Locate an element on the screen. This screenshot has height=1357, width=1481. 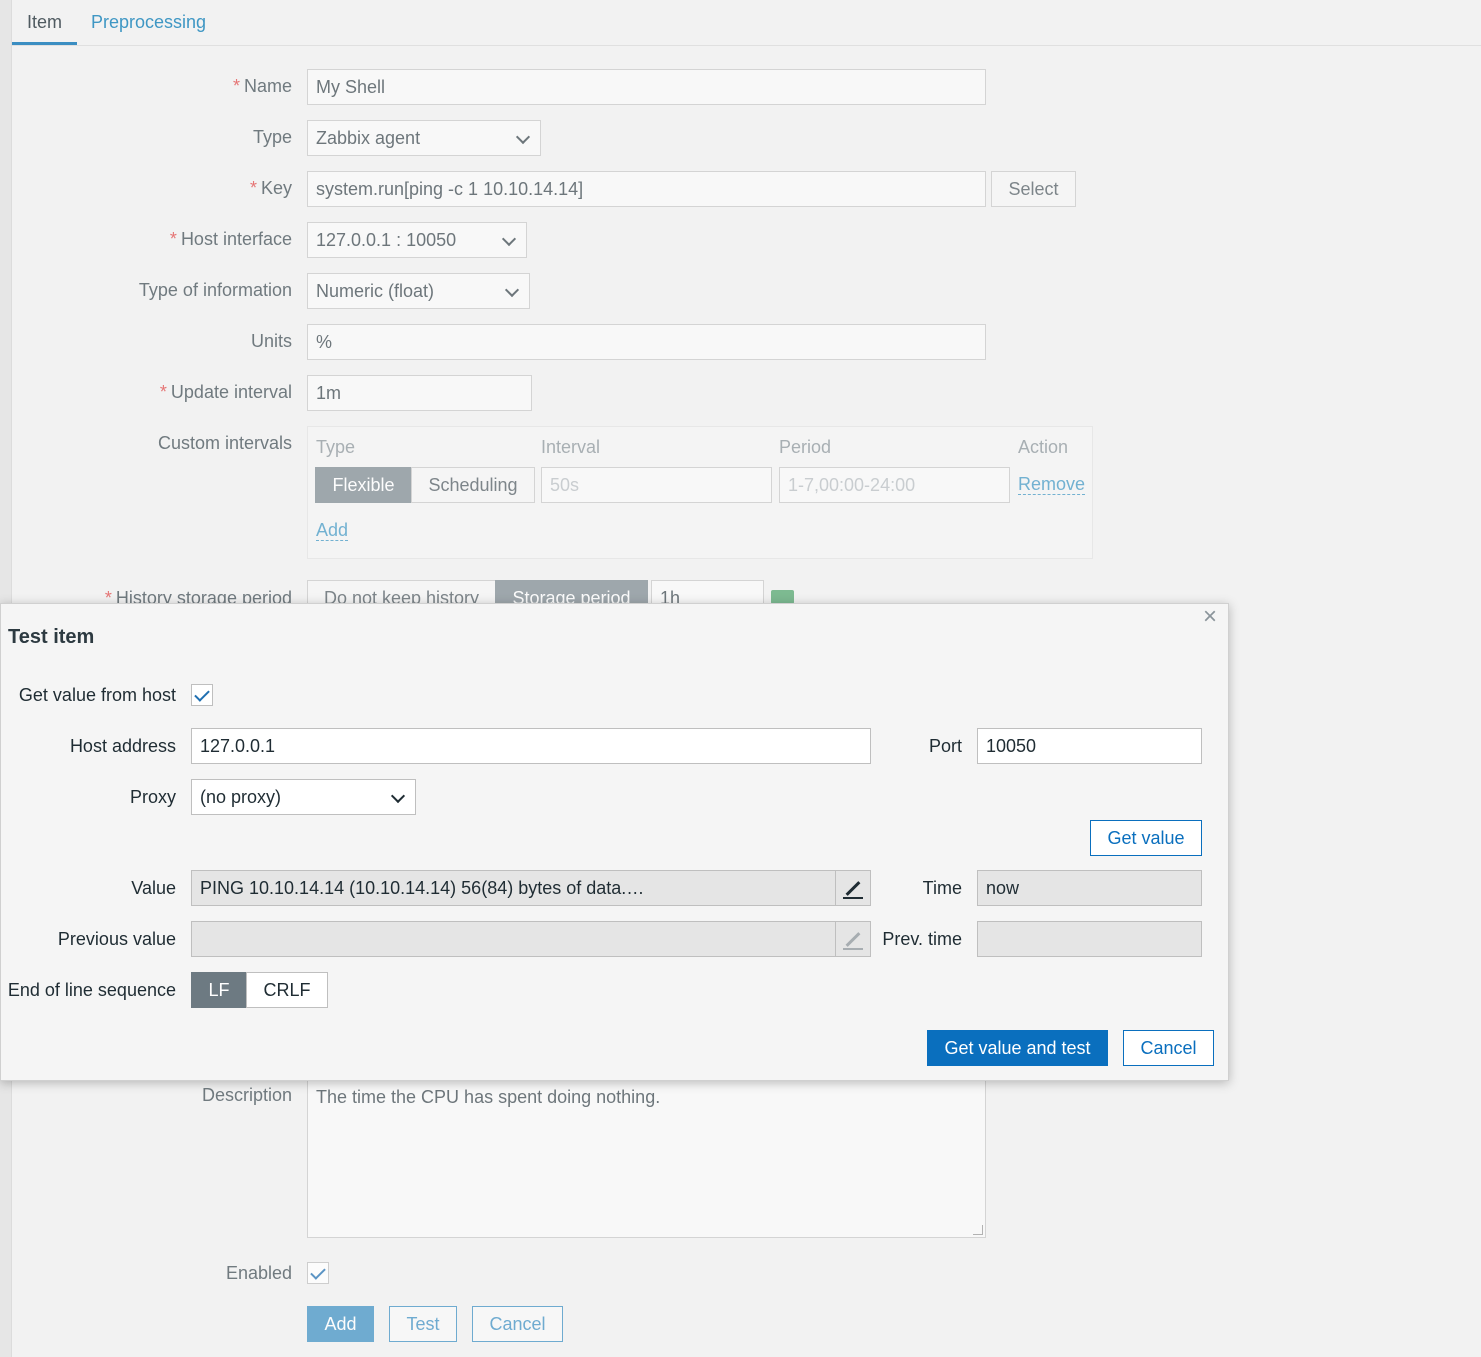
port-input: 10050 is located at coordinates (1089, 746).